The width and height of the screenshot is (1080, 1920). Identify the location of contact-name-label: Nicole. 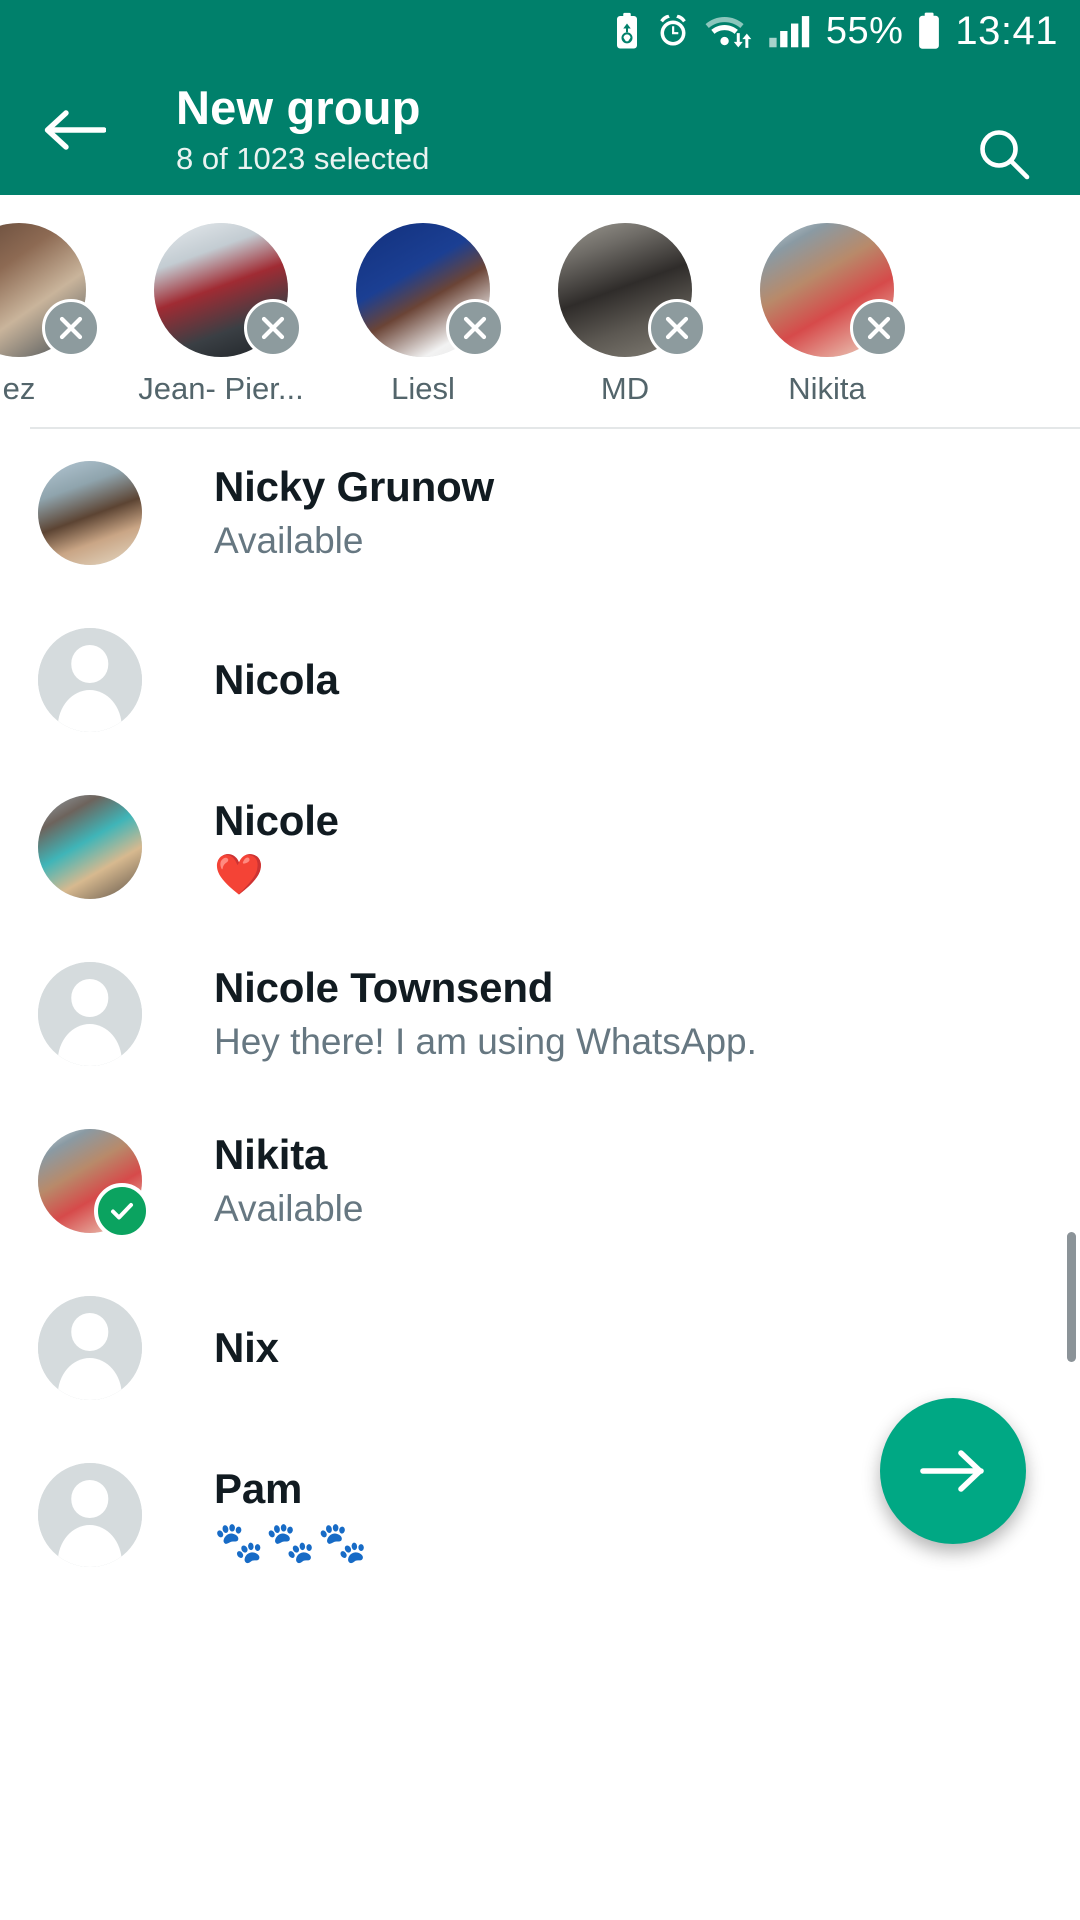
(276, 820).